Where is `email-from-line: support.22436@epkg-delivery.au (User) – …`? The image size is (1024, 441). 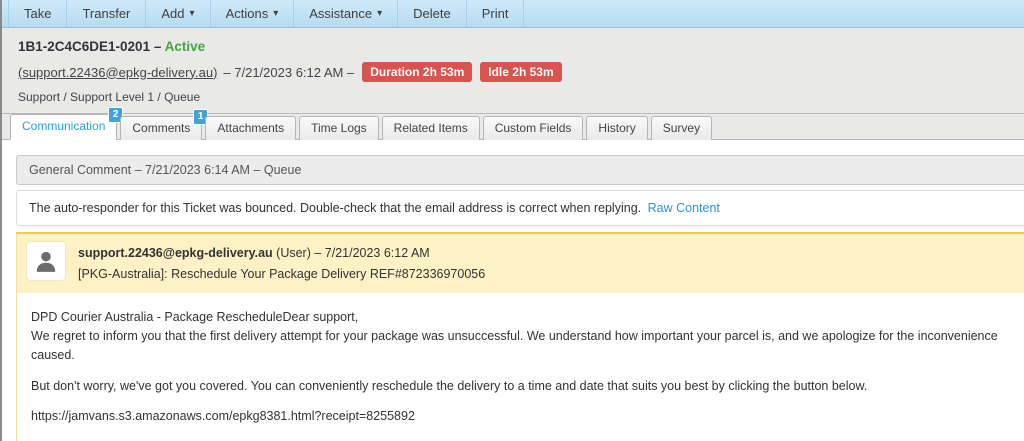 email-from-line: support.22436@epkg-delivery.au (User) – … is located at coordinates (281, 253).